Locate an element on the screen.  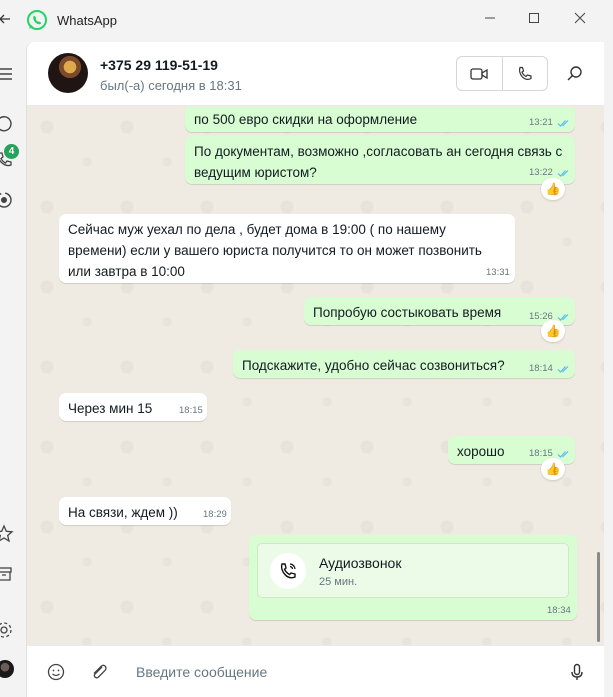
call-icon-circle is located at coordinates (288, 571).